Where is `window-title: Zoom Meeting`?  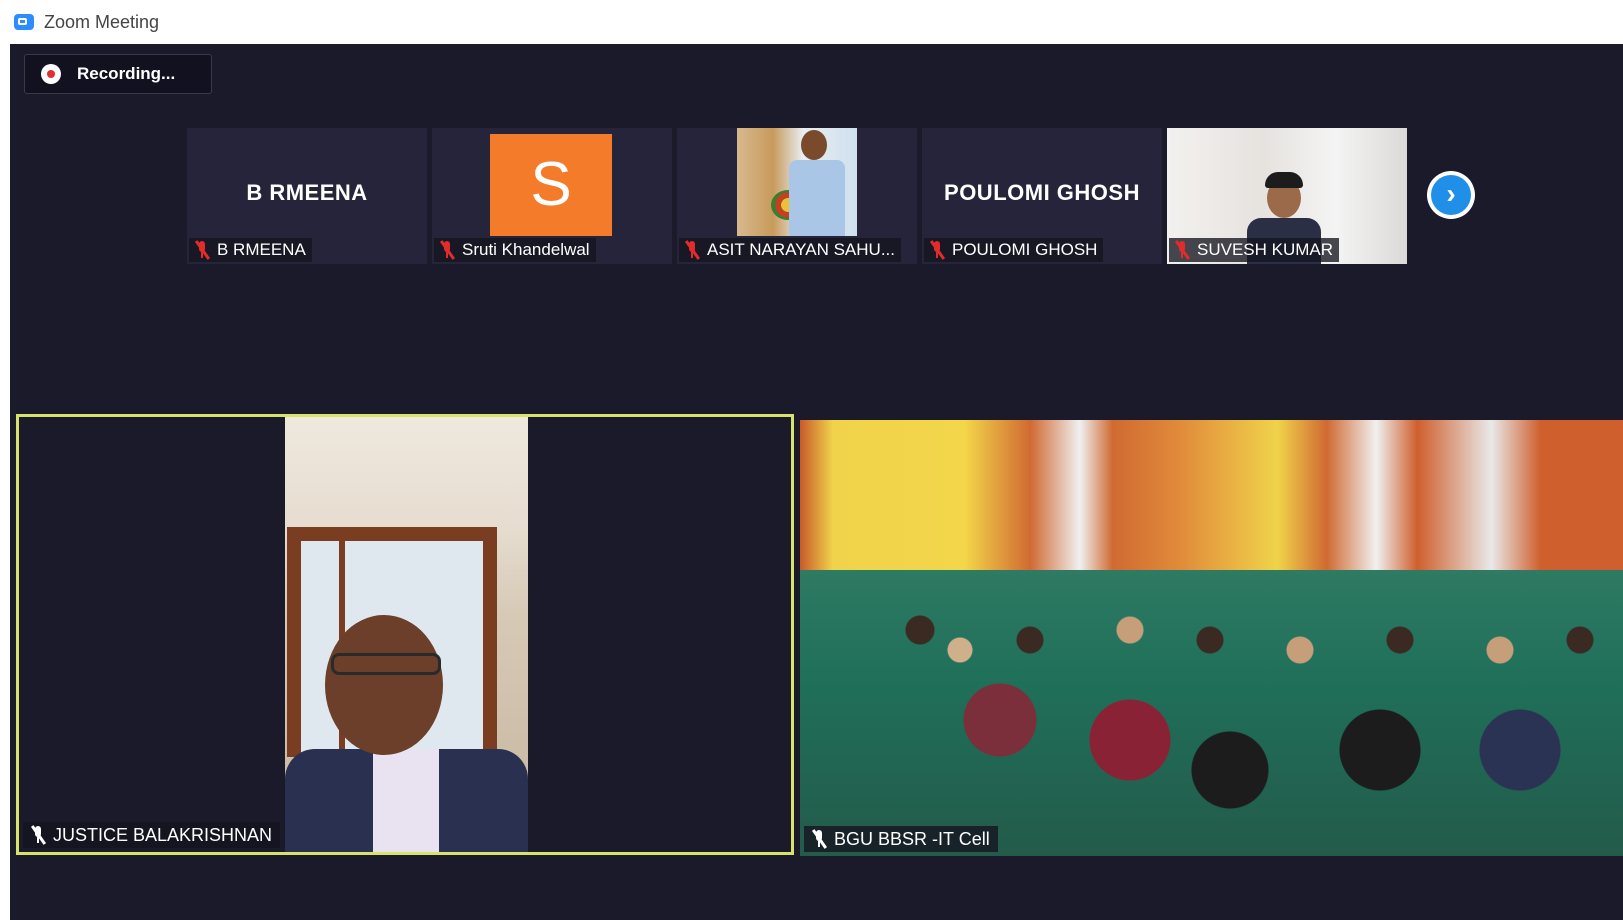 window-title: Zoom Meeting is located at coordinates (102, 21).